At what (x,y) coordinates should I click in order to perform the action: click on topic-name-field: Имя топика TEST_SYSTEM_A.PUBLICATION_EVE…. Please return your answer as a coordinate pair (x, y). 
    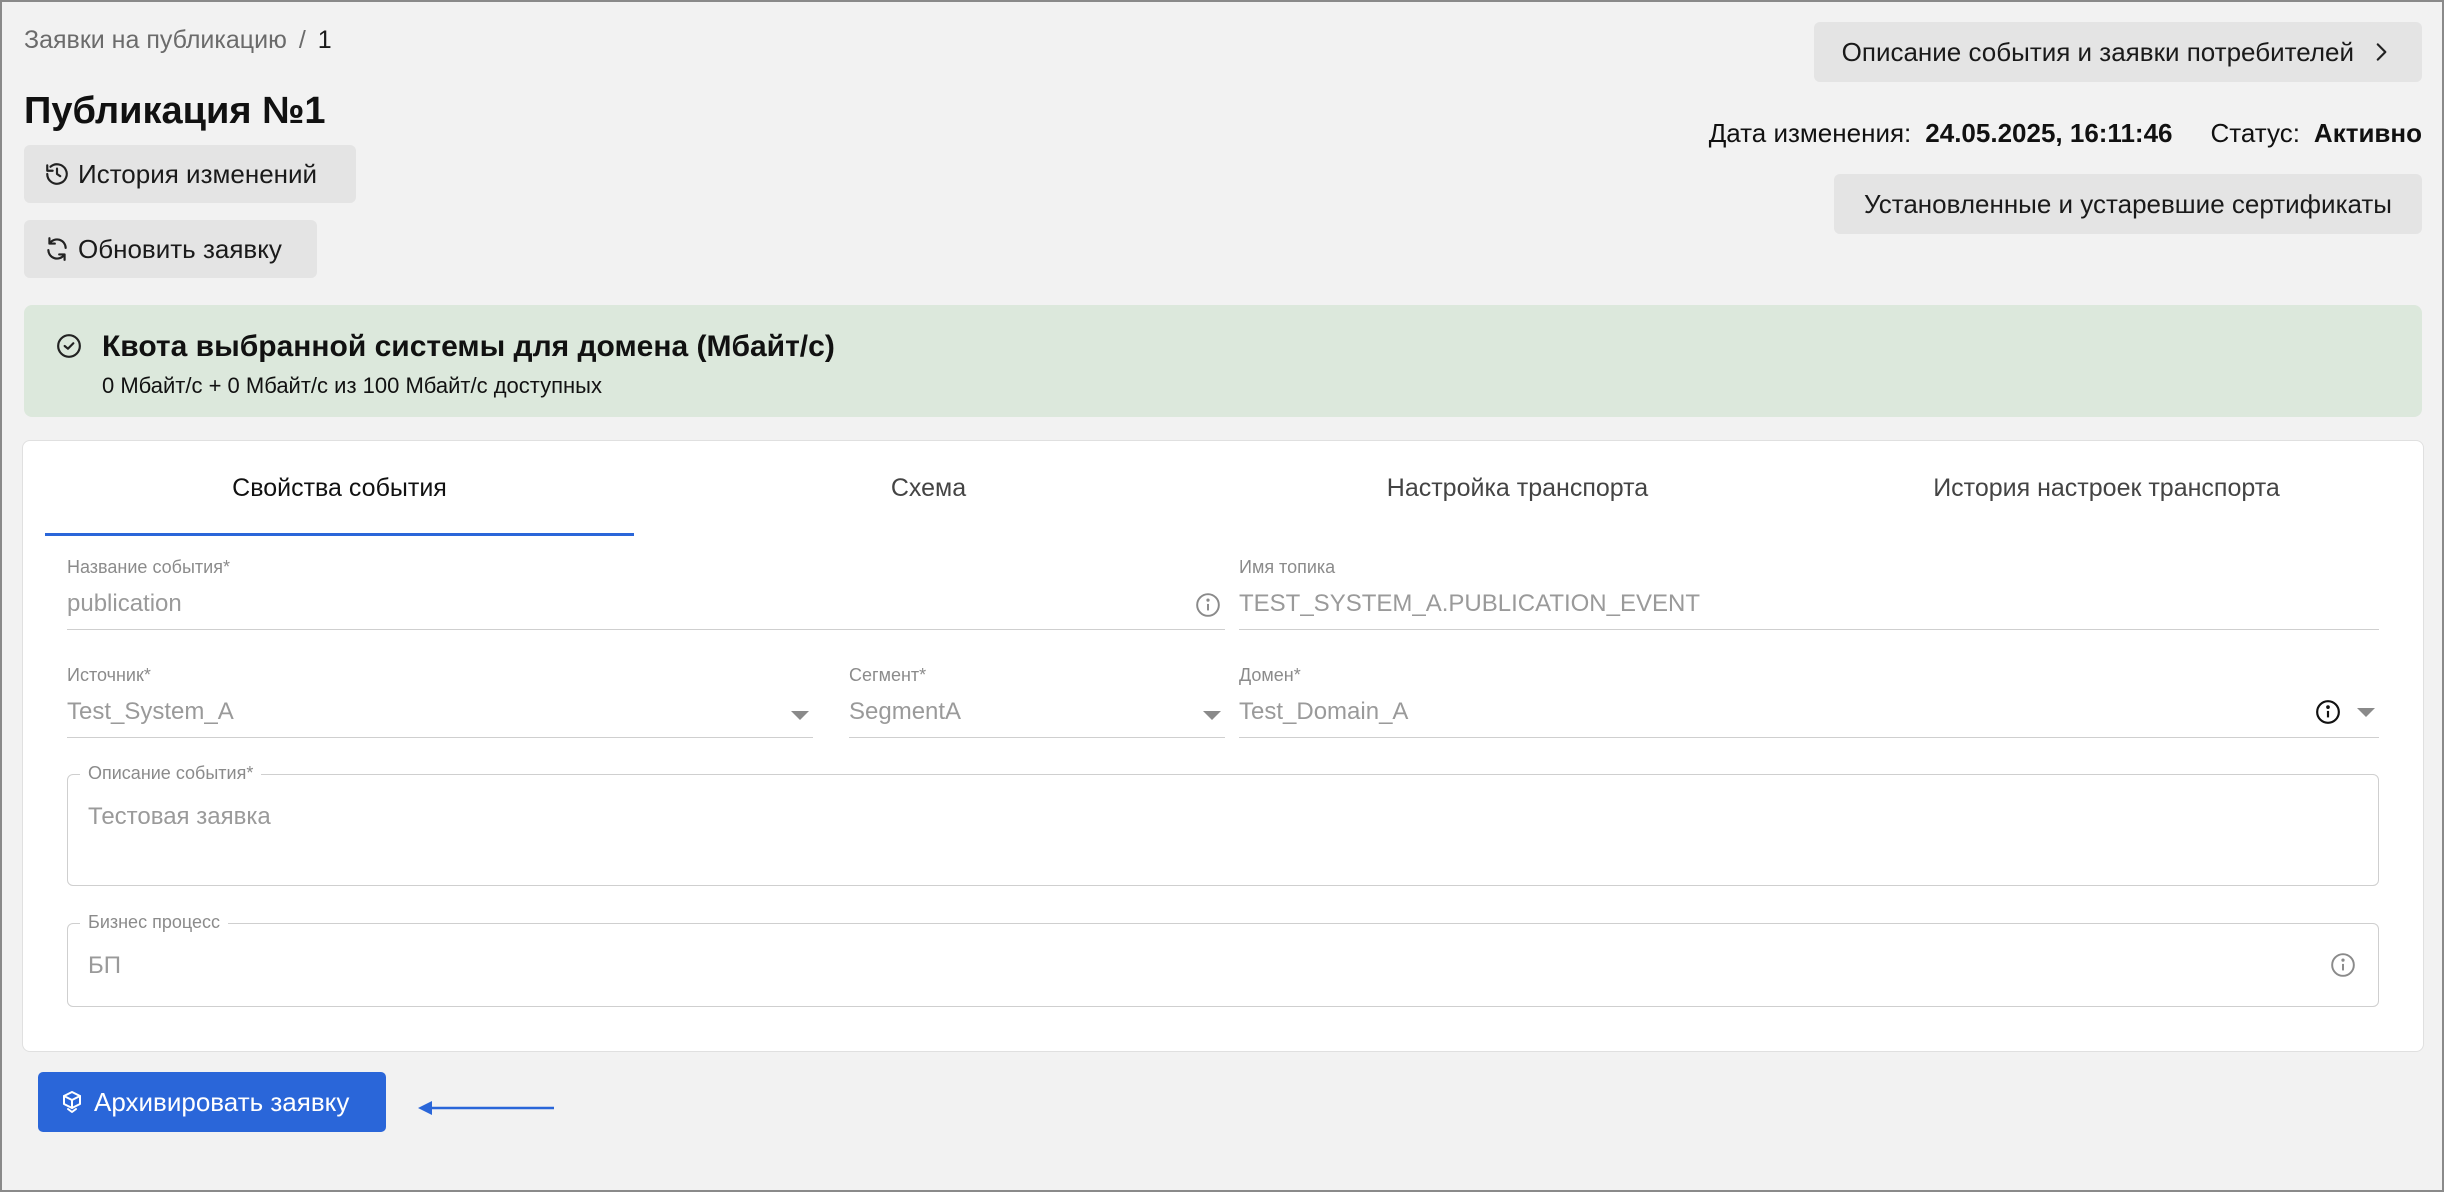
    Looking at the image, I should click on (1809, 593).